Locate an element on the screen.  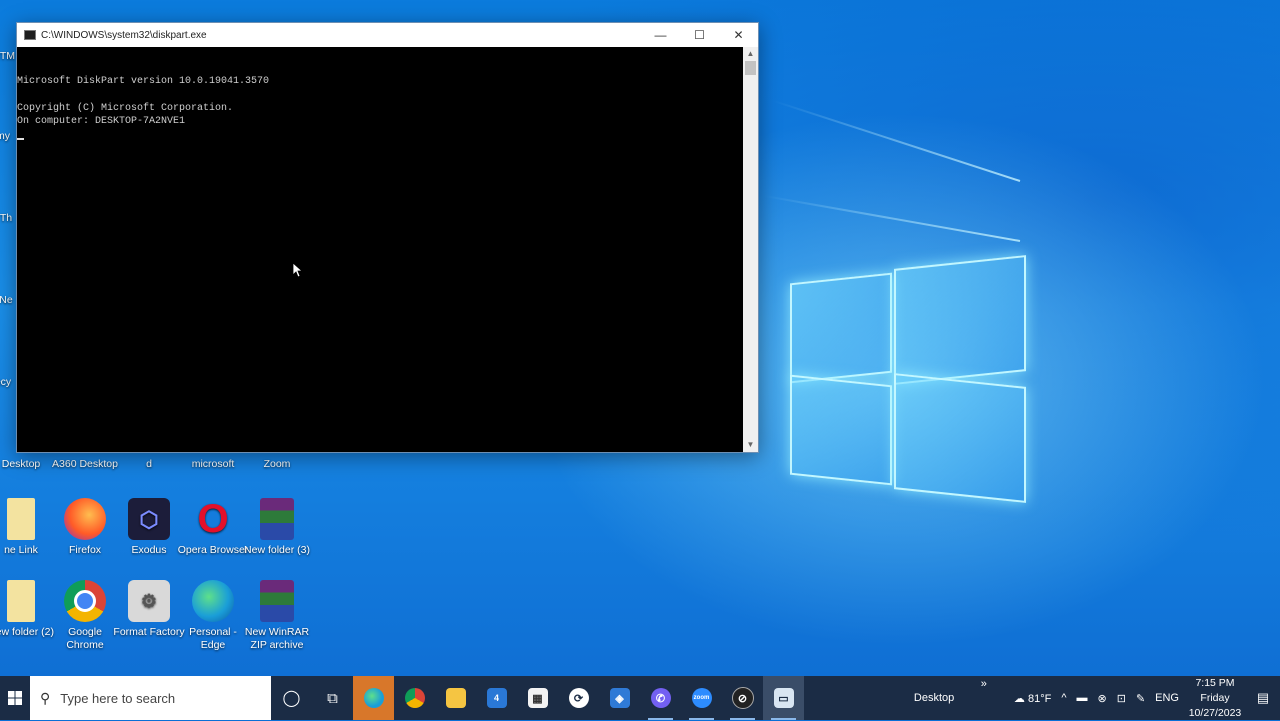
desktop-icon-label: Google Chrome is located at coordinates (85, 638).